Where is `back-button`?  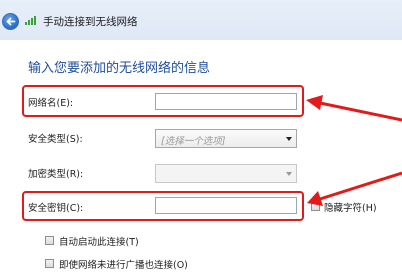
back-button is located at coordinates (10, 21).